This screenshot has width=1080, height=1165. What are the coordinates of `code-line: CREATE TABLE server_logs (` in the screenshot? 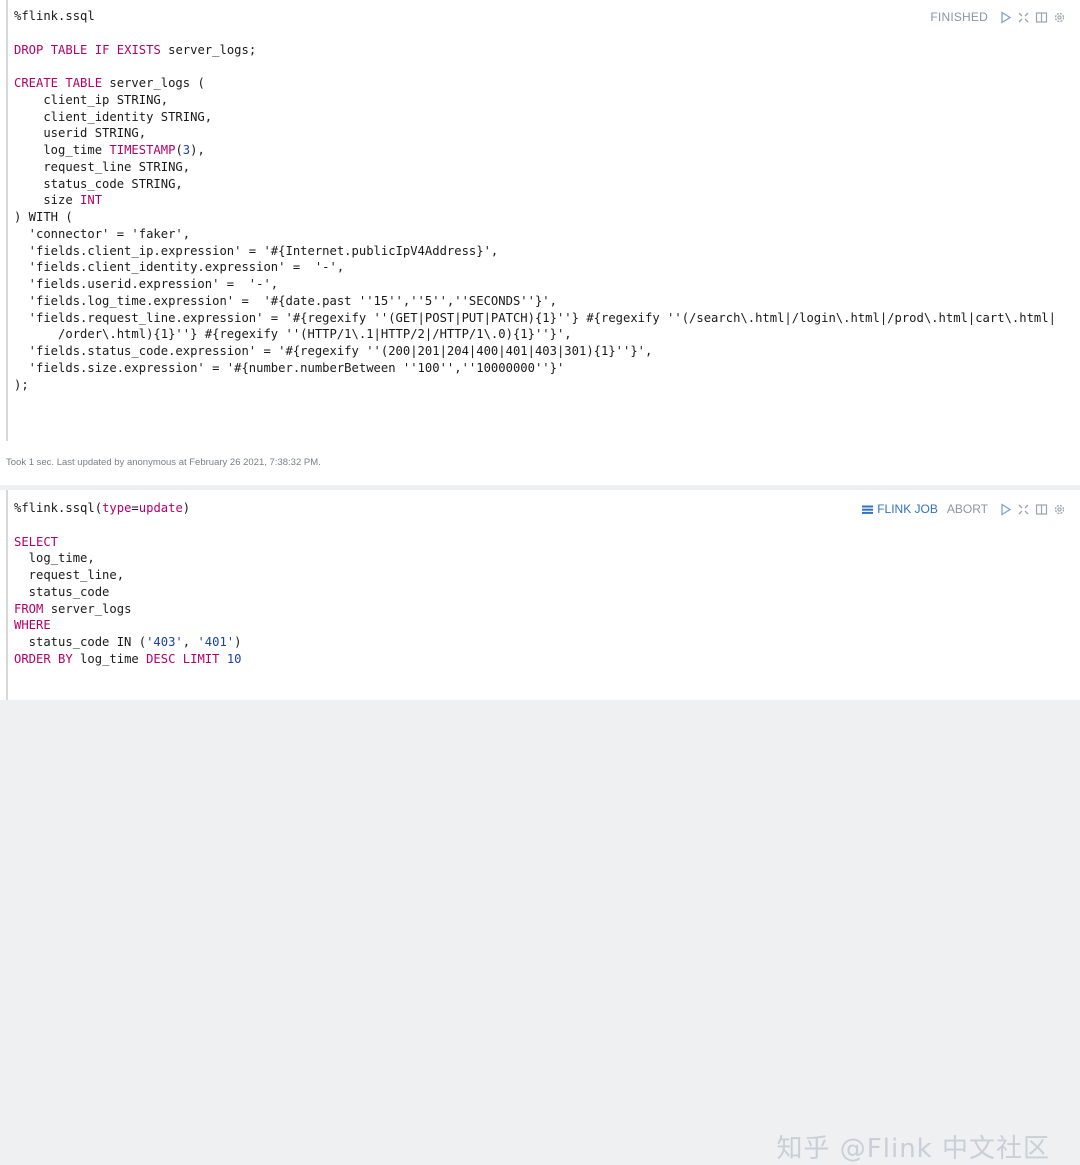 It's located at (109, 83).